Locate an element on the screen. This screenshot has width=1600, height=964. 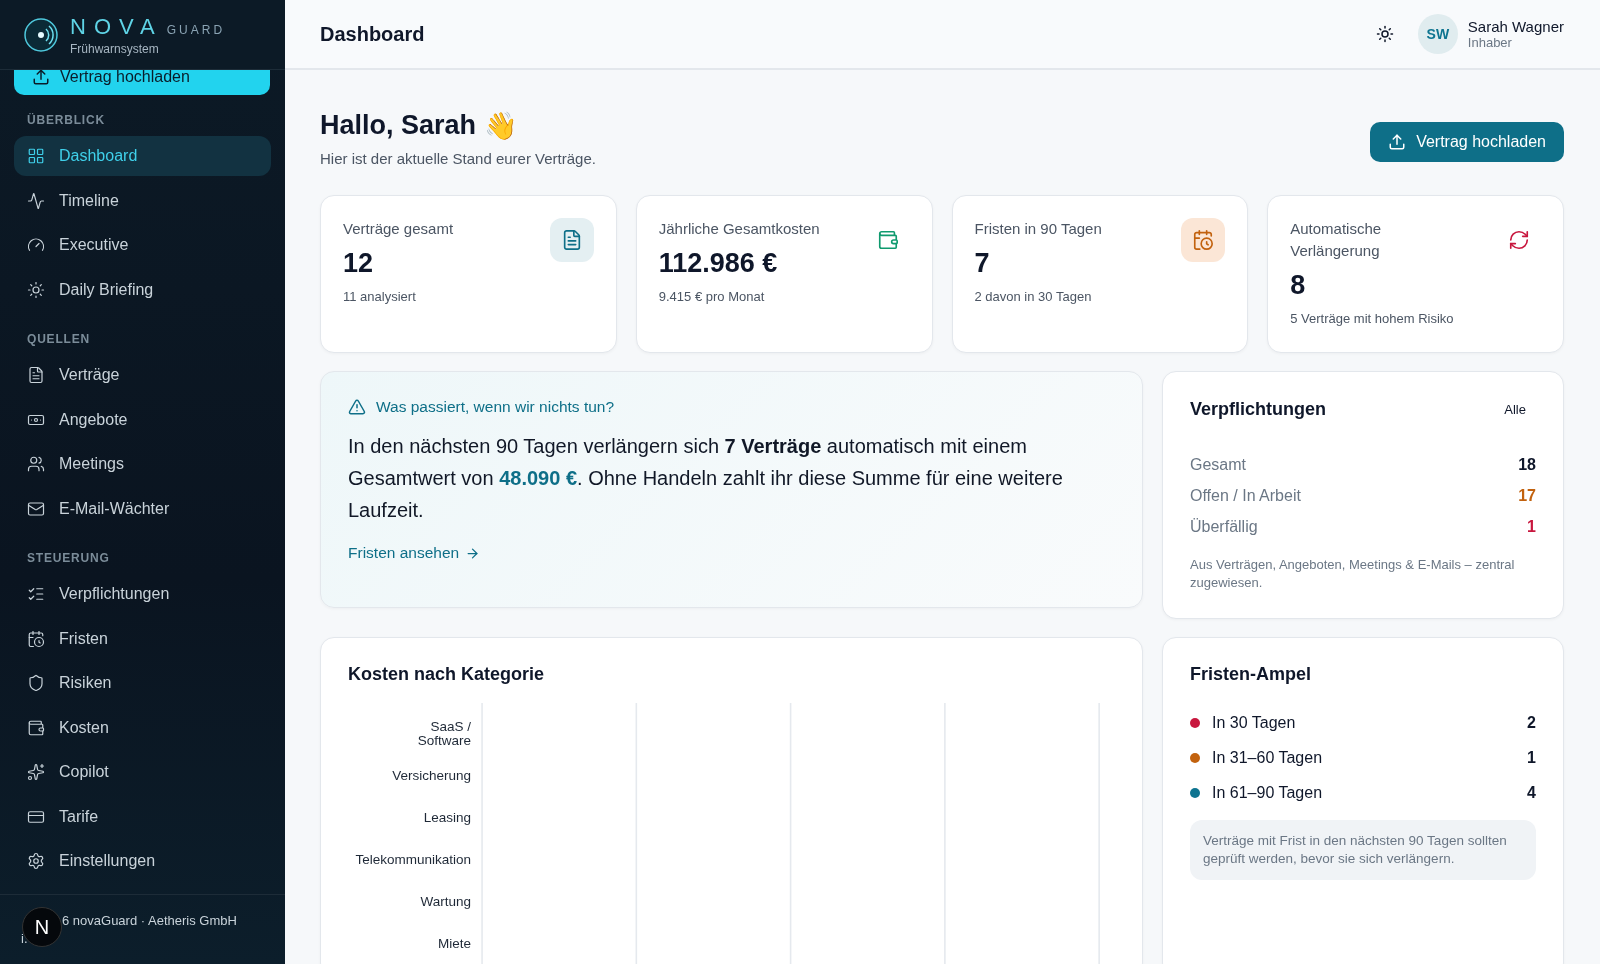
sparkles-icon is located at coordinates (36, 772).